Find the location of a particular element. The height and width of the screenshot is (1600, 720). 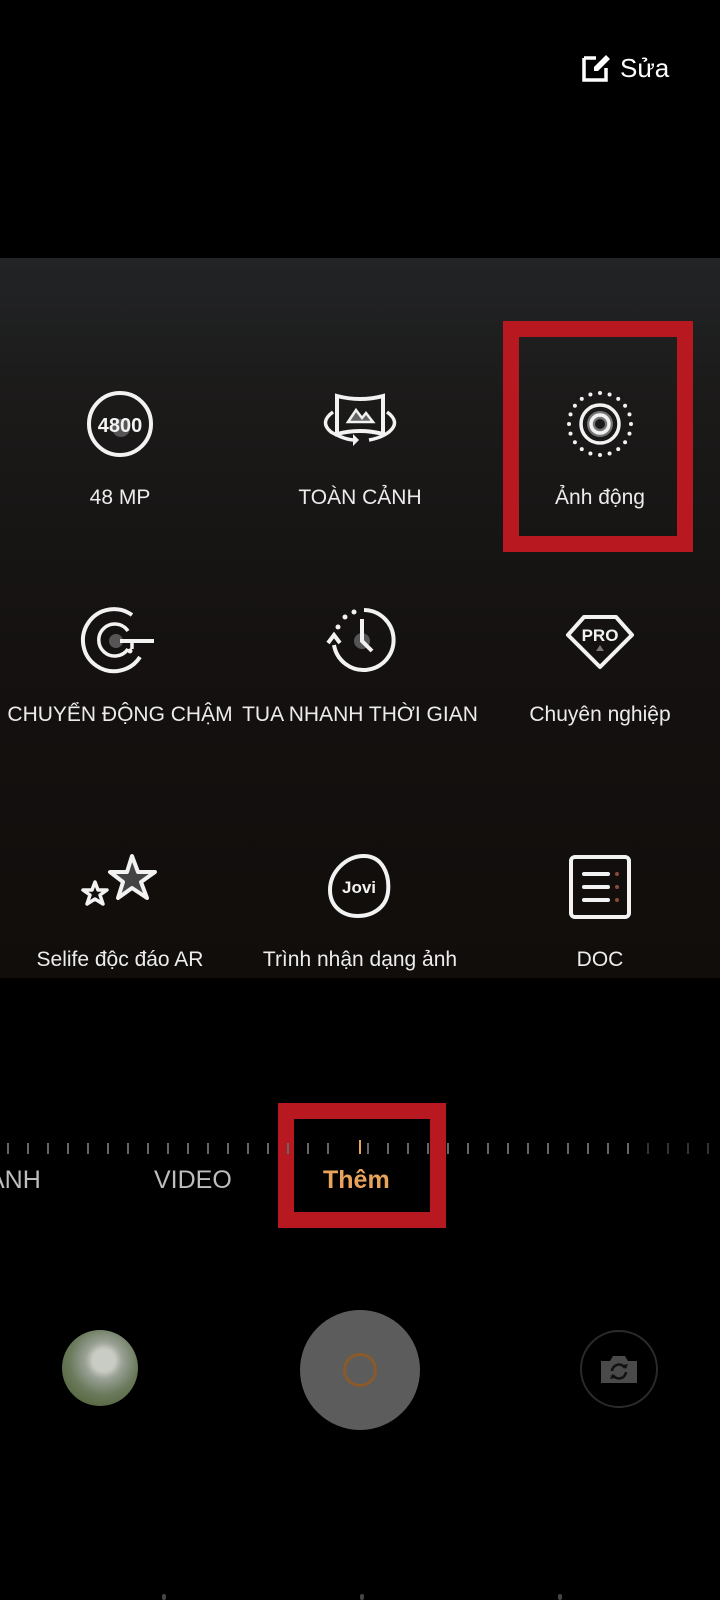

mode-doc: DOC is located at coordinates (600, 912).